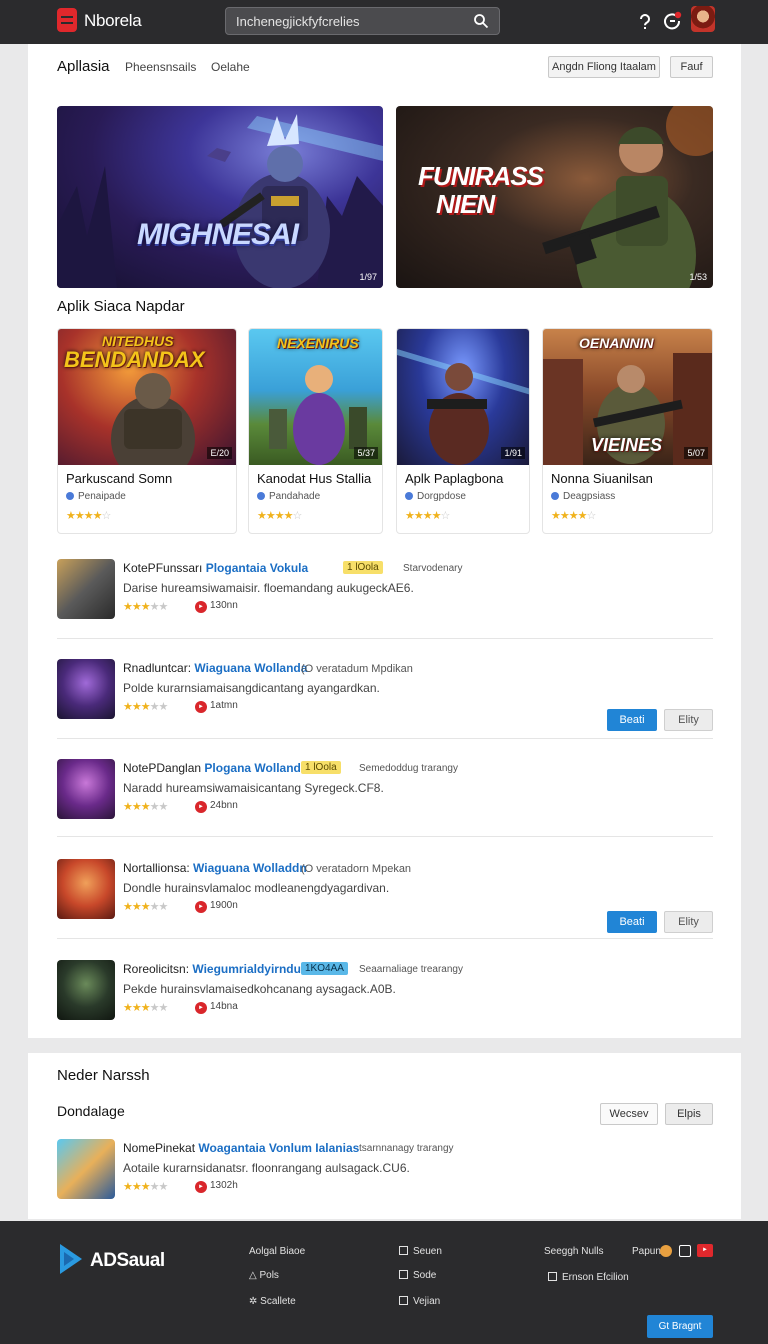 Image resolution: width=768 pixels, height=1344 pixels. What do you see at coordinates (419, 1301) in the screenshot?
I see `footer-link: Vejian` at bounding box center [419, 1301].